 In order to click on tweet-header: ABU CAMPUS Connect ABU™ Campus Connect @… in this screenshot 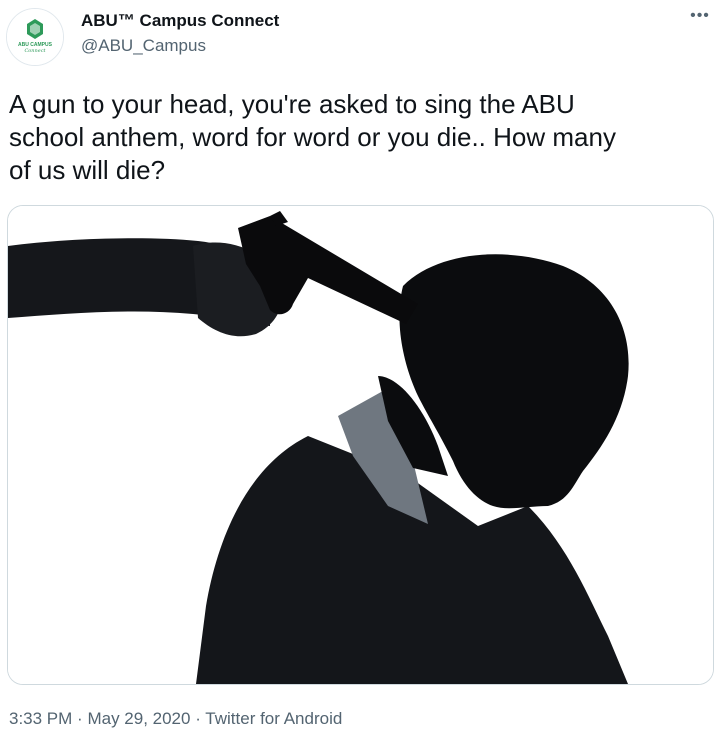, I will do `click(360, 35)`.